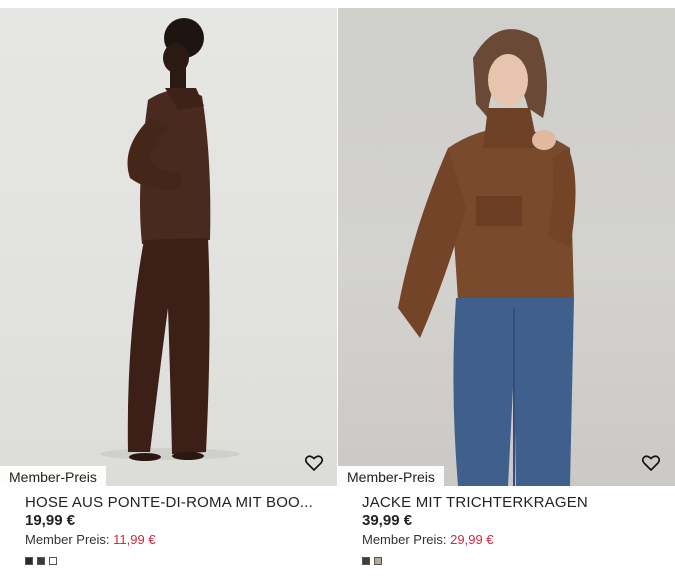  I want to click on product-price: 19,99 €, so click(50, 520).